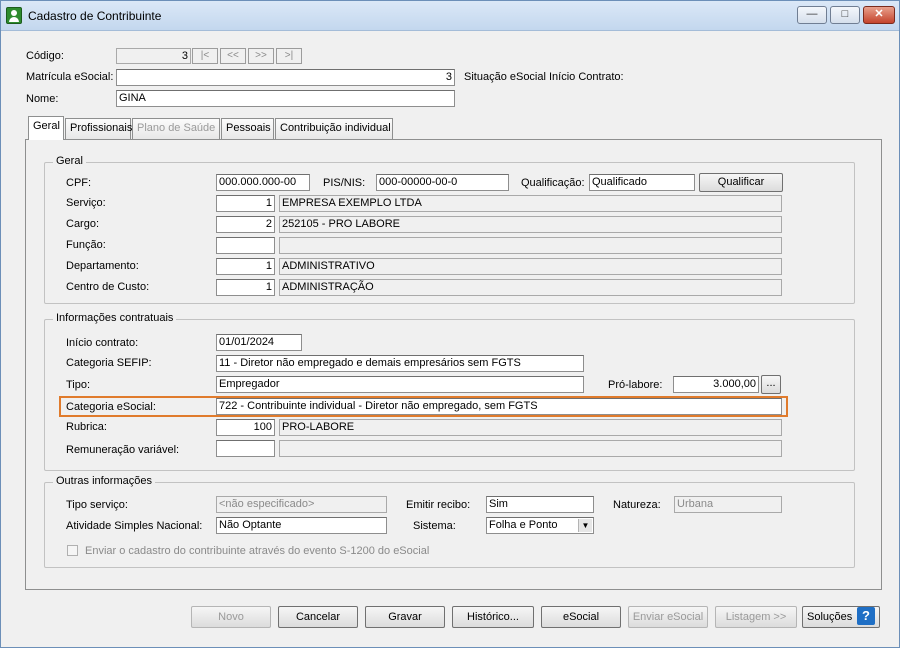  Describe the element at coordinates (245, 427) in the screenshot. I see `rubrica-code-field: 100` at that location.